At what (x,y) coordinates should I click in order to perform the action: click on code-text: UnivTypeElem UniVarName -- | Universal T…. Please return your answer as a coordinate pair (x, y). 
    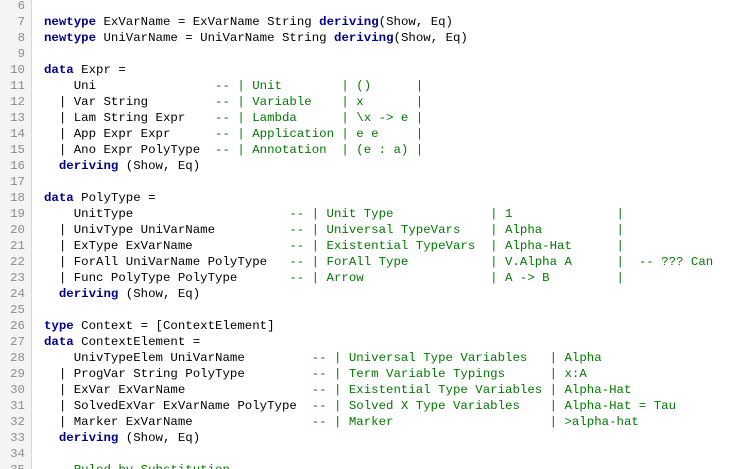
    Looking at the image, I should click on (323, 358).